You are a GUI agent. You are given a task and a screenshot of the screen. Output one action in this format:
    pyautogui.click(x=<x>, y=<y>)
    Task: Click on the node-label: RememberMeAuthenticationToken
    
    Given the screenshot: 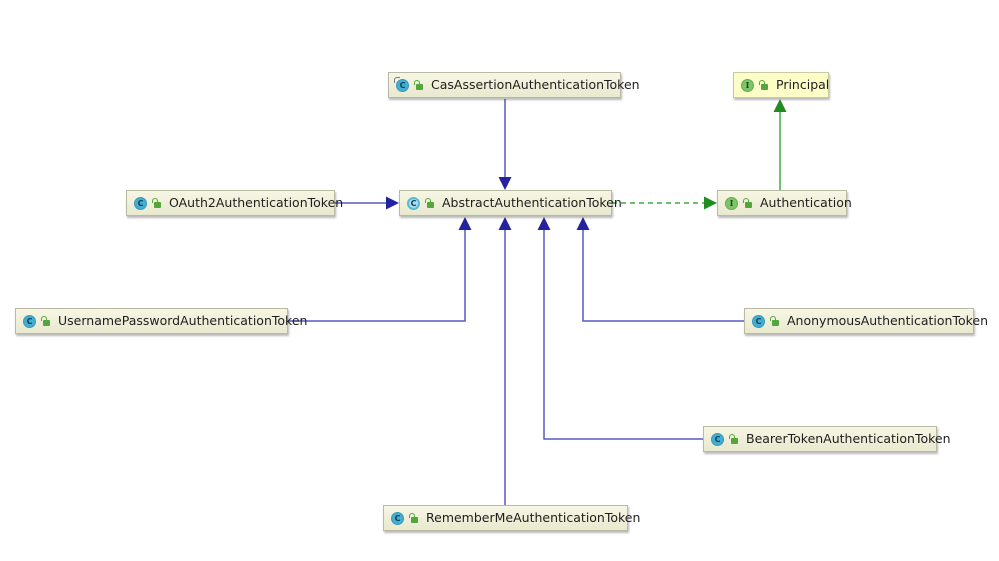 What is the action you would take?
    pyautogui.click(x=533, y=517)
    